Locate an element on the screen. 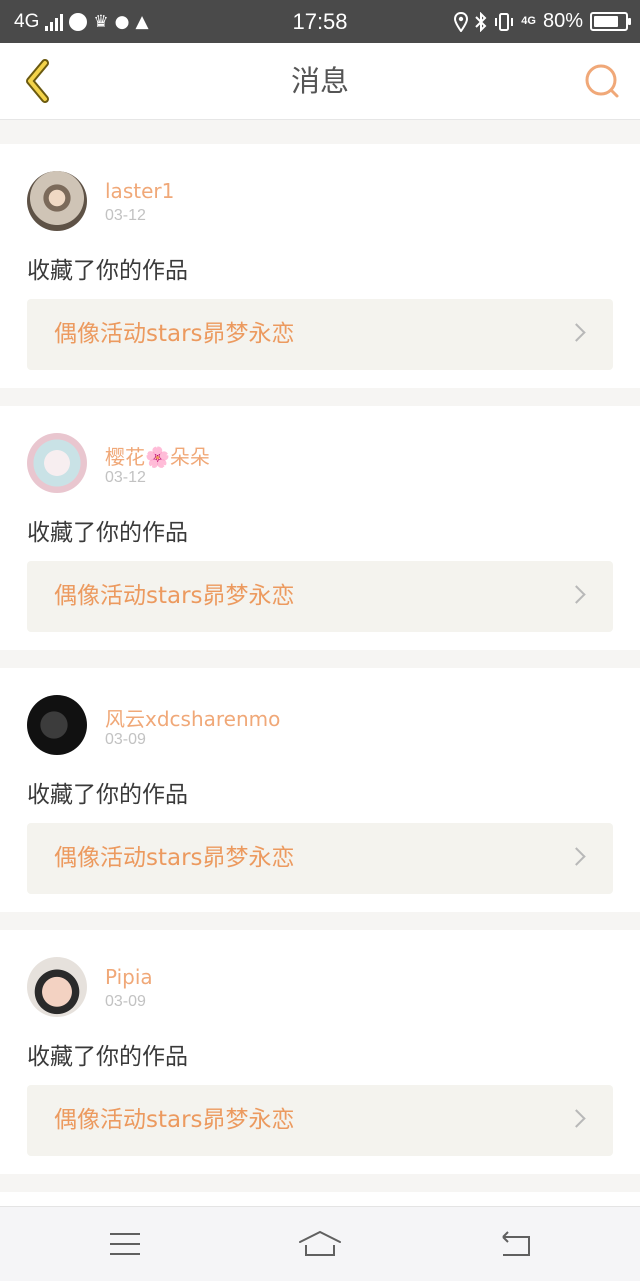 The width and height of the screenshot is (640, 1281). page-title: 消息 is located at coordinates (319, 81).